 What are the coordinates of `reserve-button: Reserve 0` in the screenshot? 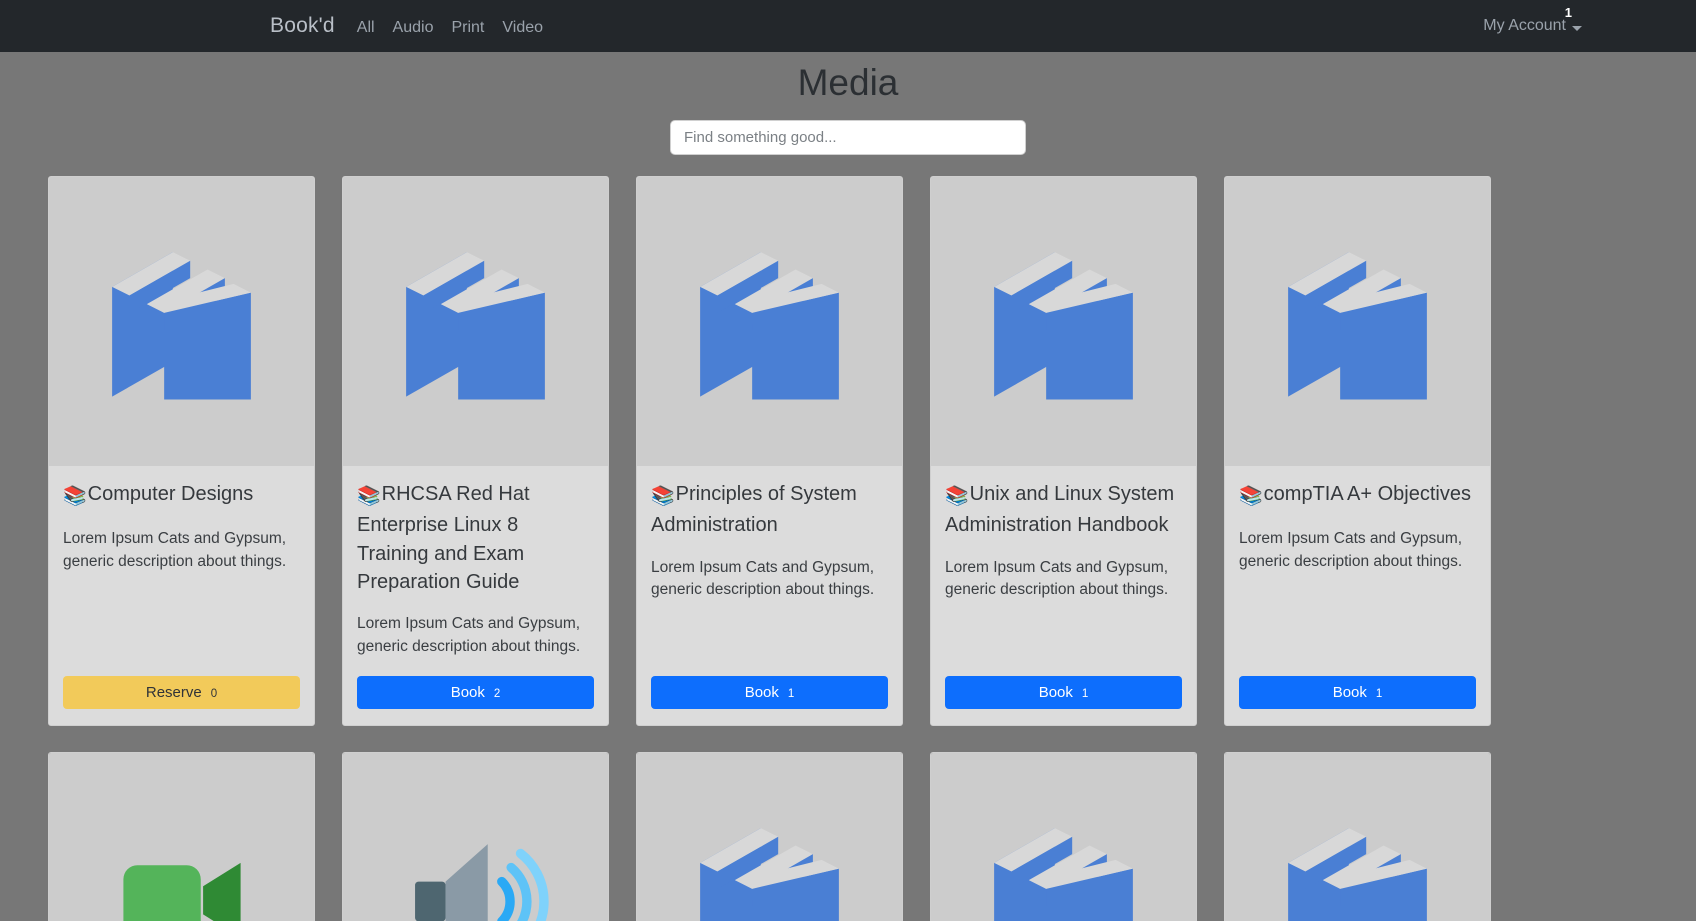 It's located at (181, 693).